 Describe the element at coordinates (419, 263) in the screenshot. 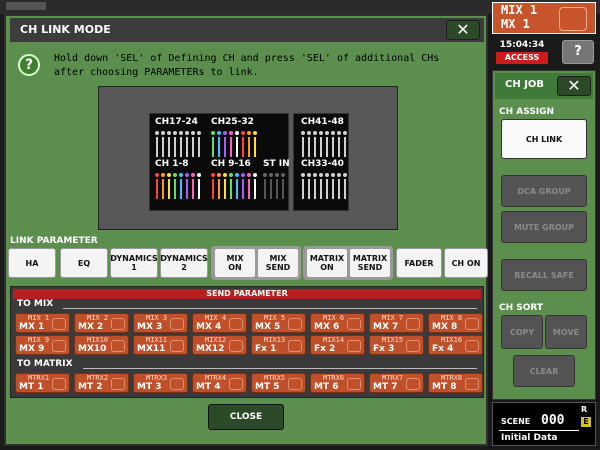

I see `link-param-fader: FADER` at that location.